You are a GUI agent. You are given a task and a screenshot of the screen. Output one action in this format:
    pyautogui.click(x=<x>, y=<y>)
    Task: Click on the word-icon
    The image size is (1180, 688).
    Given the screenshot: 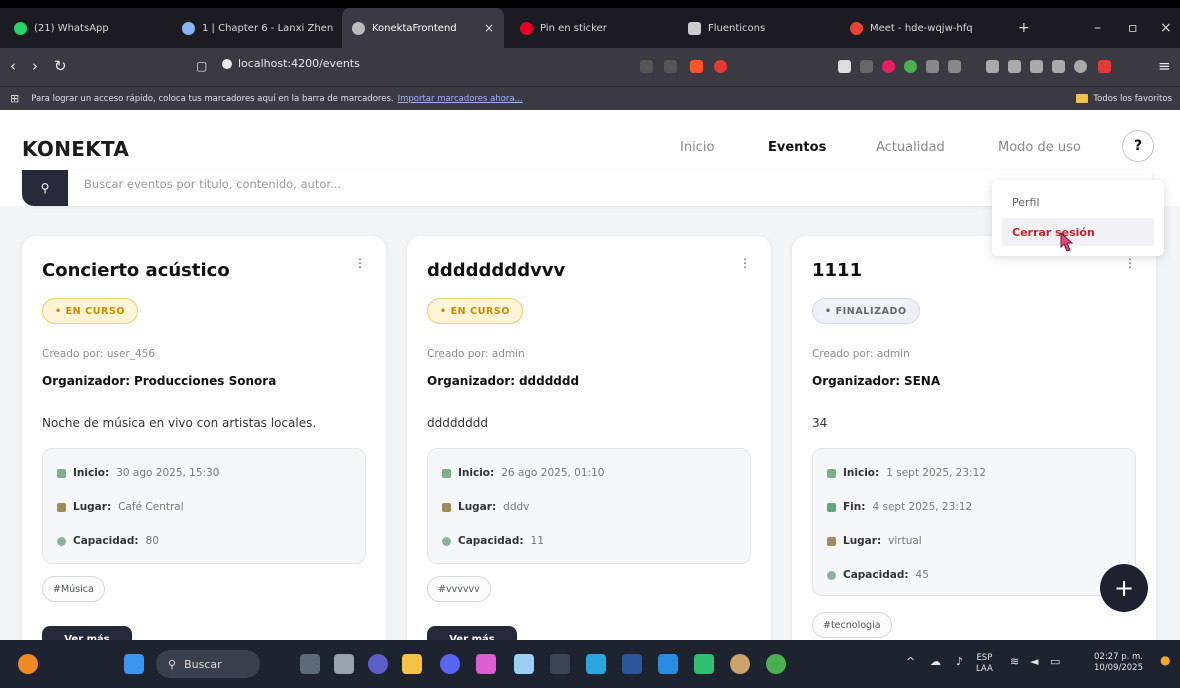 What is the action you would take?
    pyautogui.click(x=632, y=664)
    